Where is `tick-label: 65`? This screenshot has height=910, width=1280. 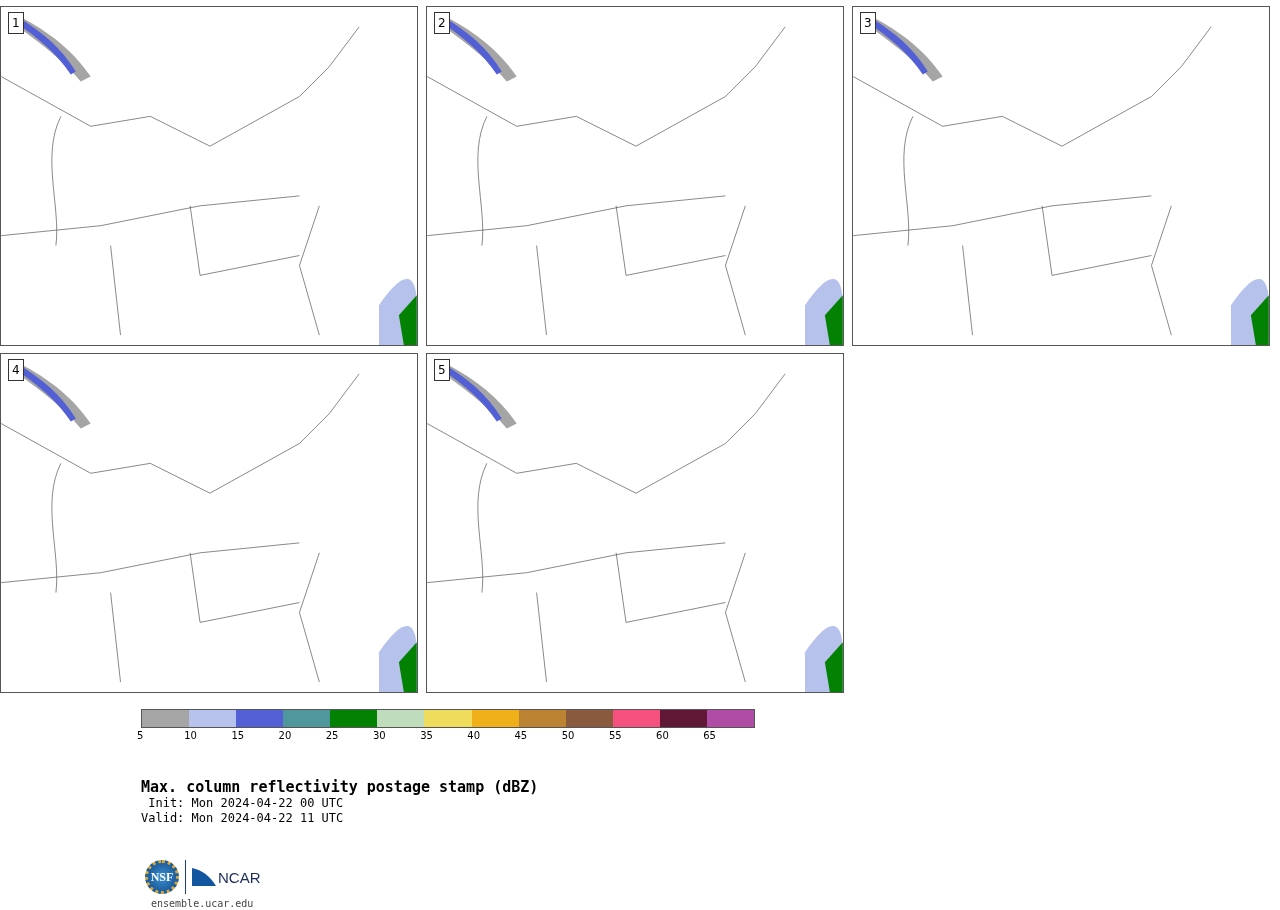
tick-label: 65 is located at coordinates (709, 735).